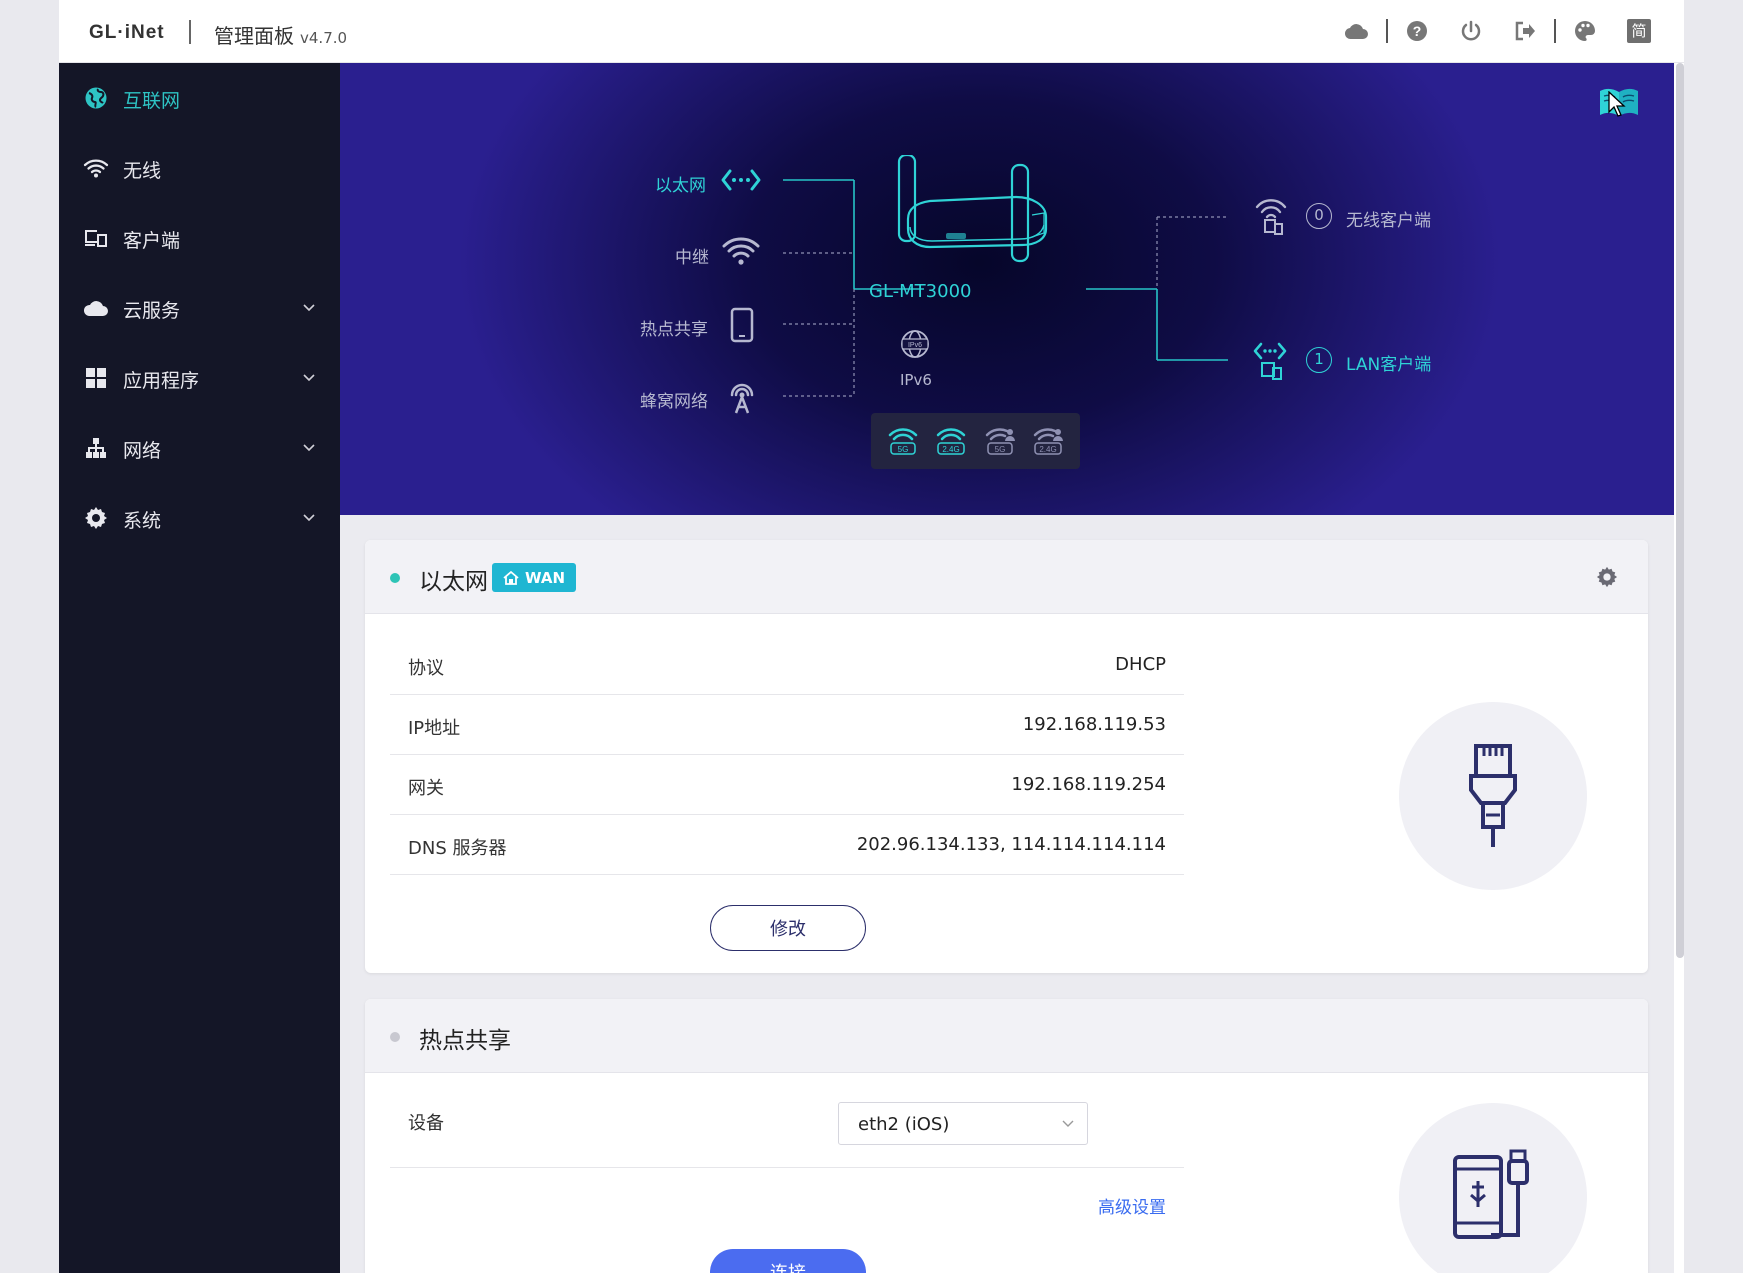 The width and height of the screenshot is (1743, 1273). I want to click on advanced-settings-link: 高级设置, so click(1132, 1205).